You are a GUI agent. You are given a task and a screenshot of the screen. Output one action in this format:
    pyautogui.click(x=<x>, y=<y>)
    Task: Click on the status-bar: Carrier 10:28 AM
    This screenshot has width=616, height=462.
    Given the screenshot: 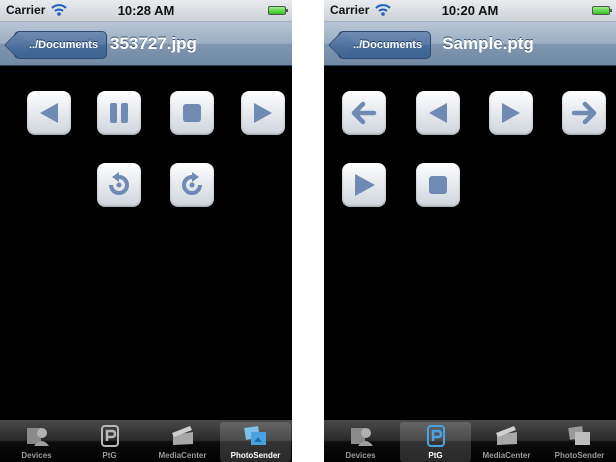 What is the action you would take?
    pyautogui.click(x=146, y=11)
    